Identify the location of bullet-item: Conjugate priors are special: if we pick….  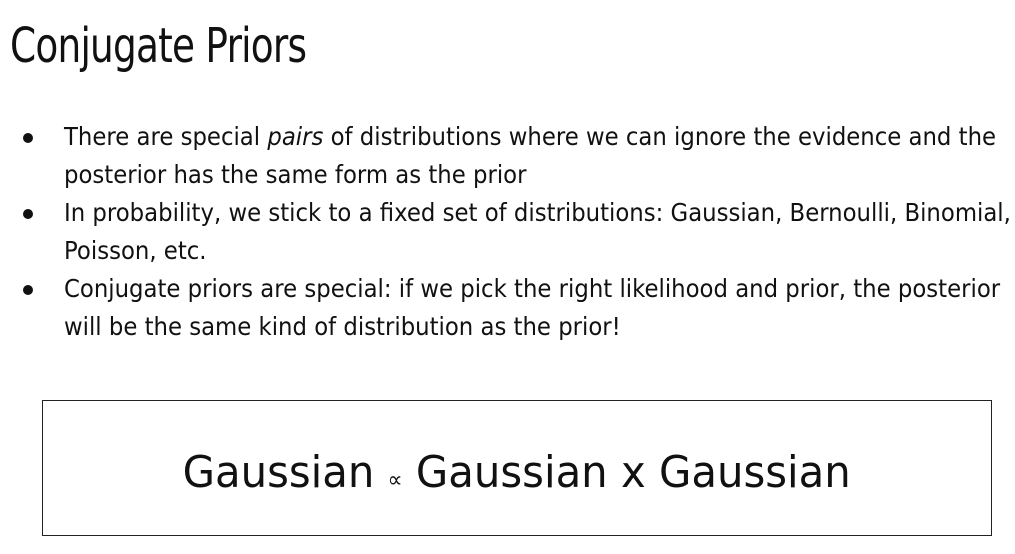
(507, 308).